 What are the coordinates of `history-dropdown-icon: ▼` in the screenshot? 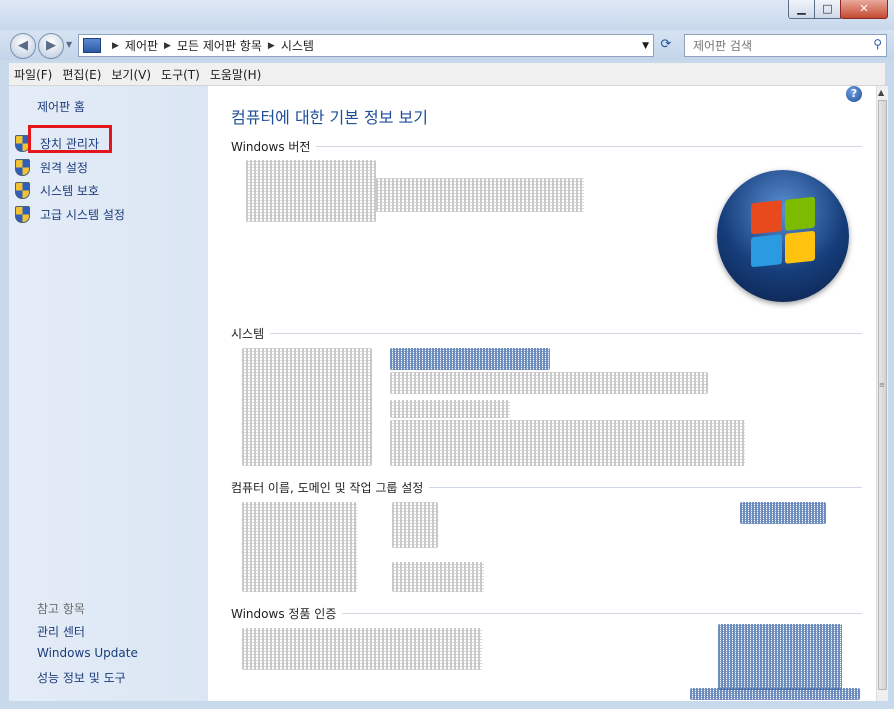 It's located at (69, 44).